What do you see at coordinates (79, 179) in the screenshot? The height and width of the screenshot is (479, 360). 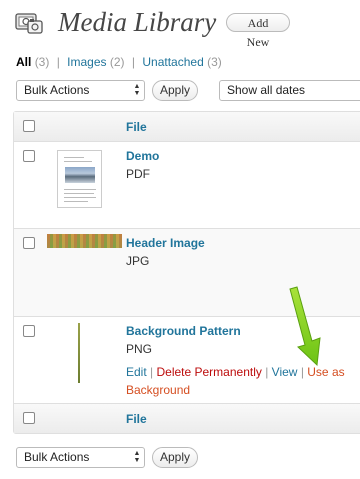 I see `pdf-thumbnail` at bounding box center [79, 179].